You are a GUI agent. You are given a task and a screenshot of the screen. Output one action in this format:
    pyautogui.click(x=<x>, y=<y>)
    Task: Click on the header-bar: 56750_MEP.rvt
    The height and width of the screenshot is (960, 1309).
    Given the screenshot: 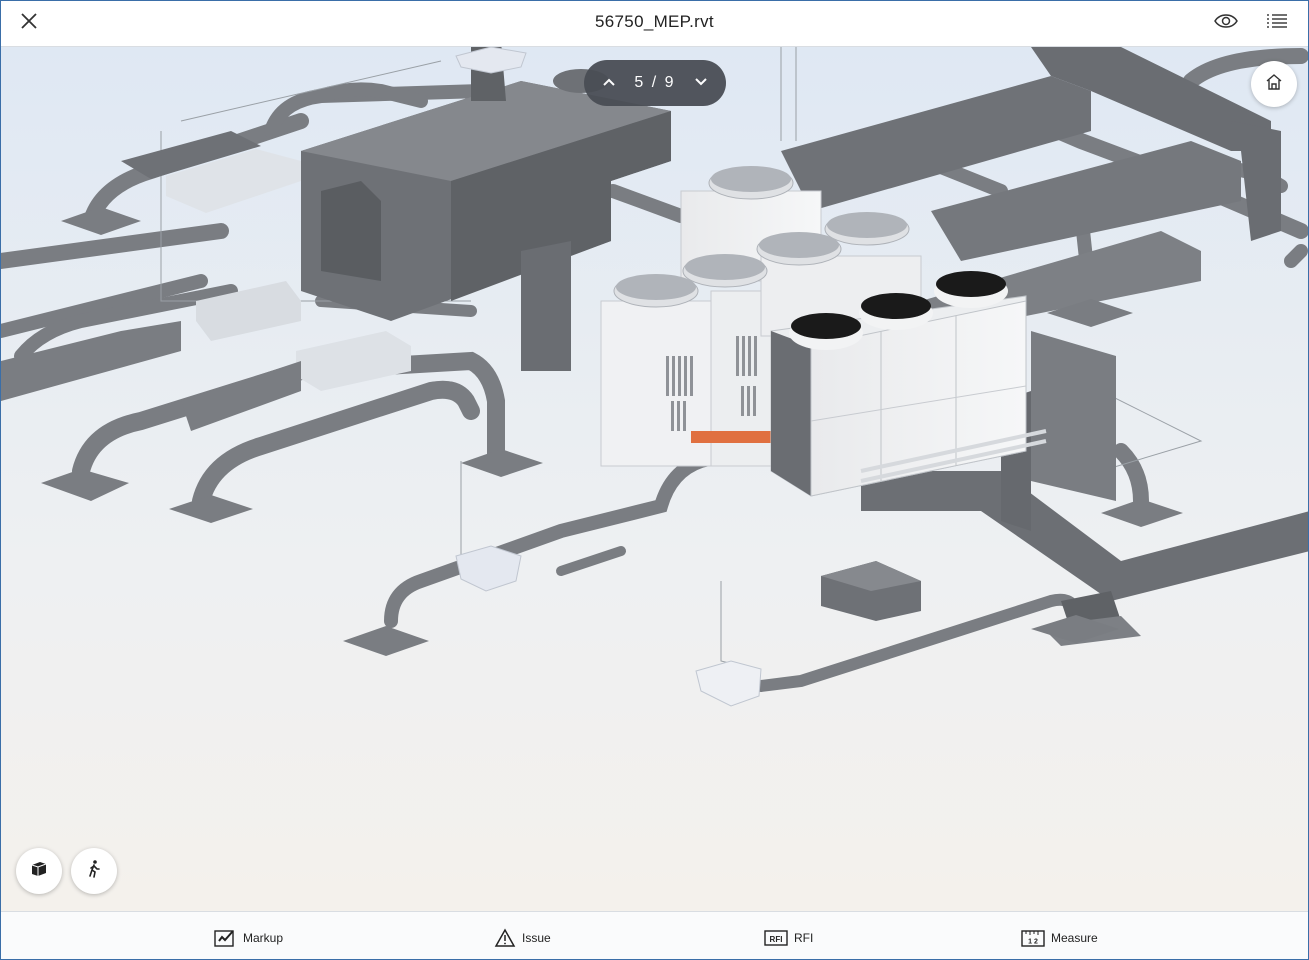 What is the action you would take?
    pyautogui.click(x=654, y=24)
    